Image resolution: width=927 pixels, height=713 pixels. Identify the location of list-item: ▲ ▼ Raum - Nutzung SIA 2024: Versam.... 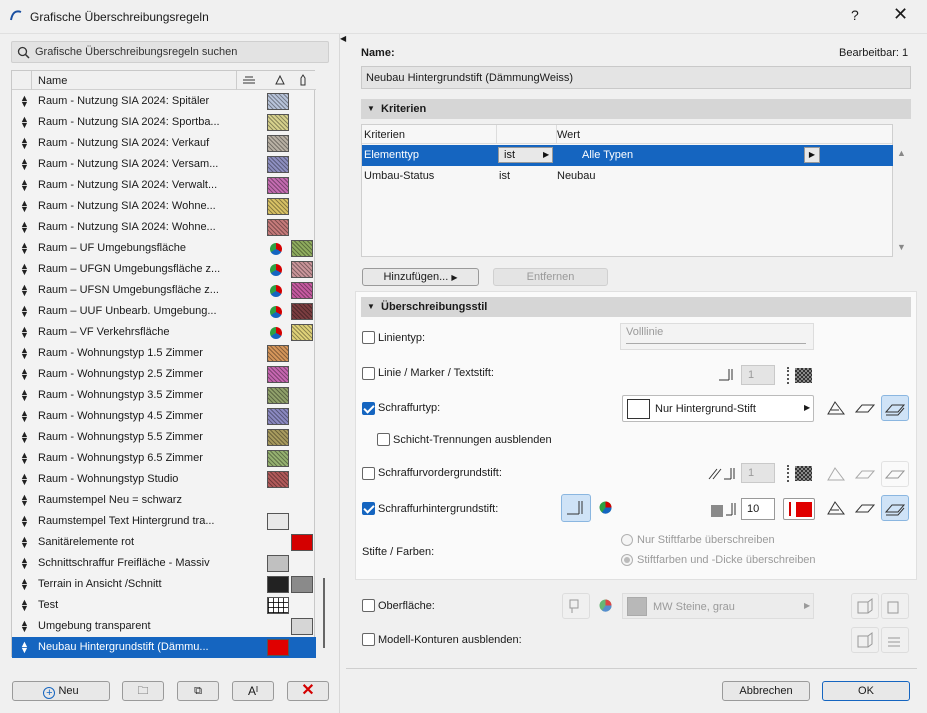
(164, 164).